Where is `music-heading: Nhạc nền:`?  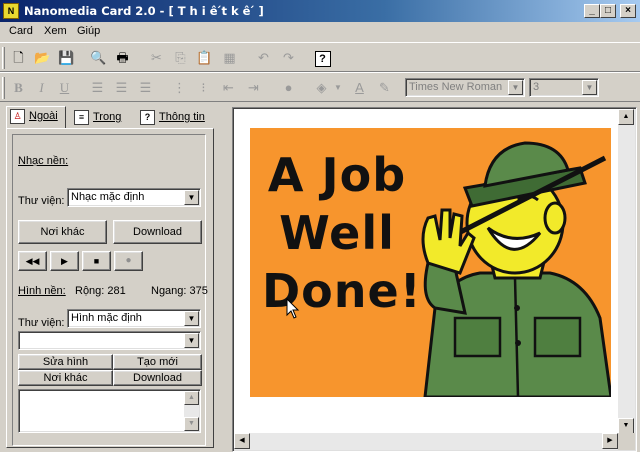 music-heading: Nhạc nền: is located at coordinates (43, 161).